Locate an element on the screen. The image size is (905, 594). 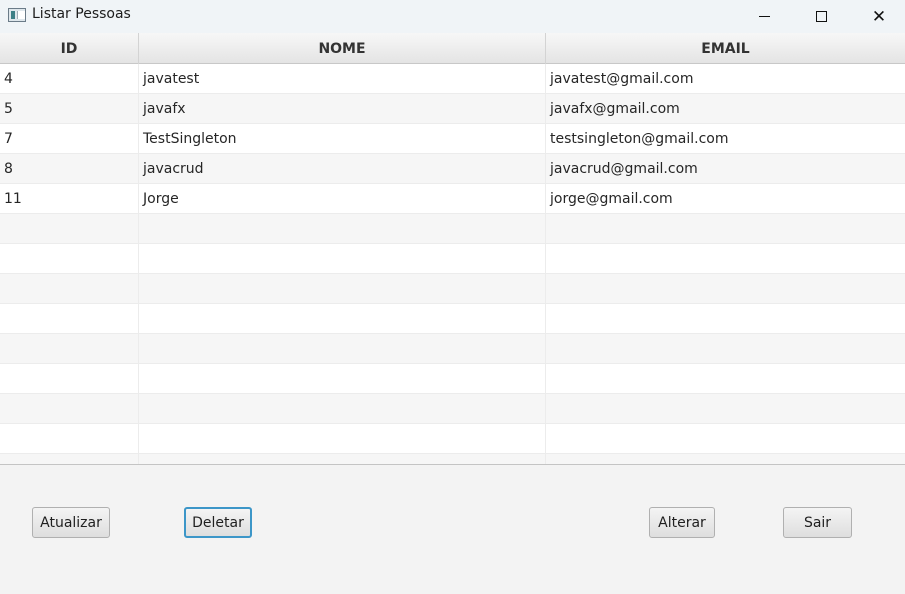
cell-email: javafx@gmail.com is located at coordinates (615, 108).